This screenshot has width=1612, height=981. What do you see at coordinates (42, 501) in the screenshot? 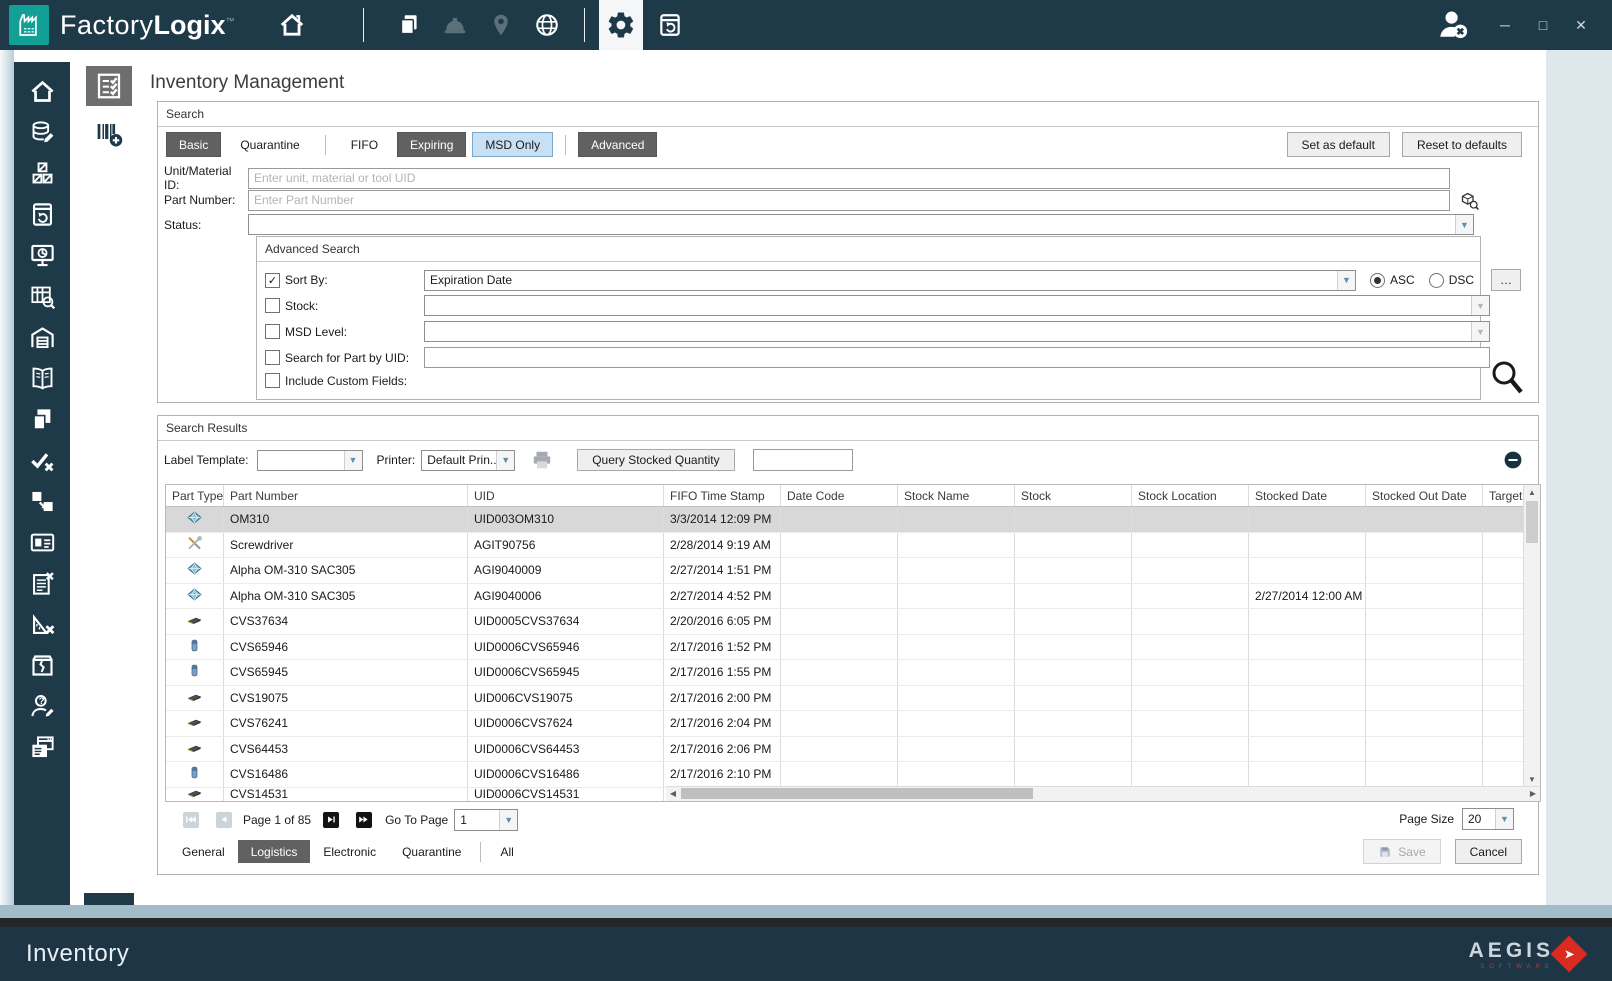
I see `sidebar-item-transfer` at bounding box center [42, 501].